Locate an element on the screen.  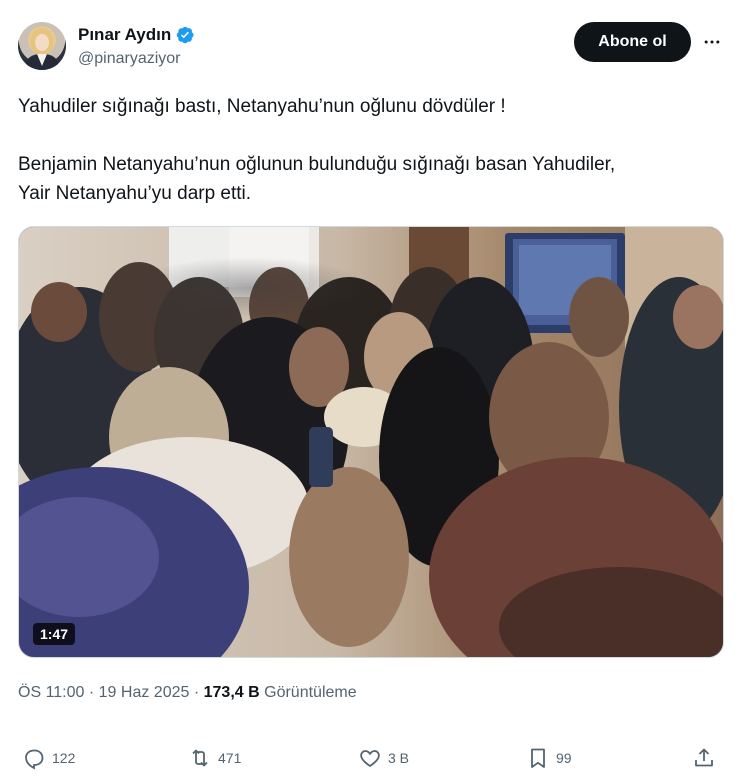
heart-icon is located at coordinates (370, 759).